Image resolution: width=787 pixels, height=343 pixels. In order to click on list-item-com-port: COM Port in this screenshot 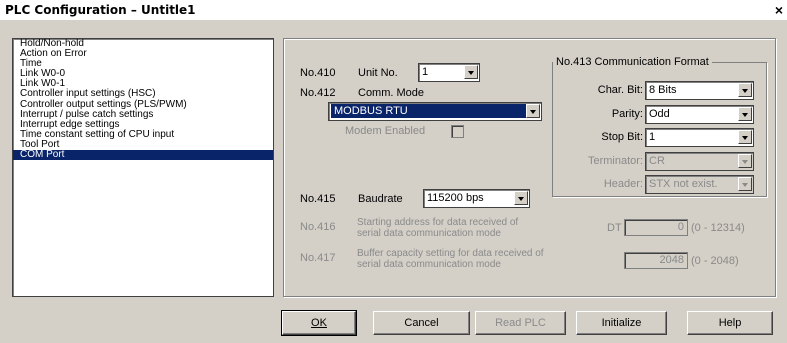, I will do `click(143, 155)`.